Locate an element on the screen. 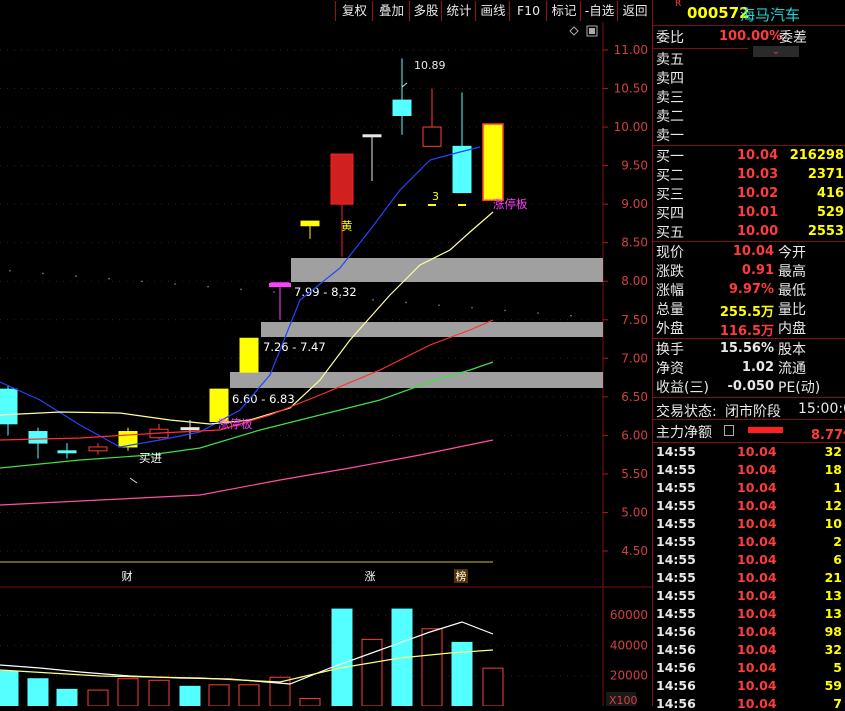  buy-level-price: 10.03 is located at coordinates (758, 174).